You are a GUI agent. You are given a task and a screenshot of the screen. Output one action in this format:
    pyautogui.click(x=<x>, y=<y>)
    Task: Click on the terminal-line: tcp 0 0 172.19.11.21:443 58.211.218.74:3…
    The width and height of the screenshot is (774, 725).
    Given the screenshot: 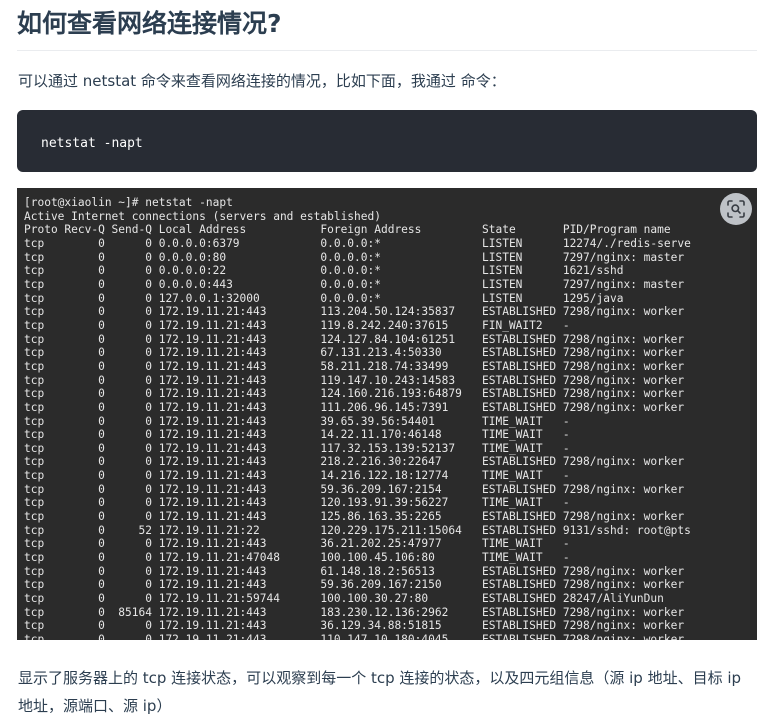 What is the action you would take?
    pyautogui.click(x=354, y=366)
    